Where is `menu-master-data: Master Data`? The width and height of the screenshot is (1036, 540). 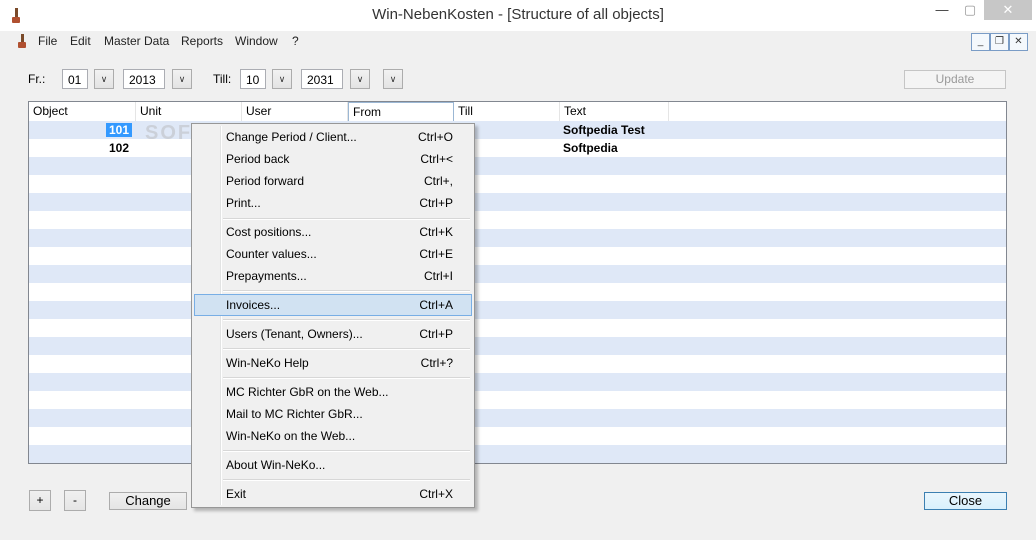
menu-master-data: Master Data is located at coordinates (136, 41).